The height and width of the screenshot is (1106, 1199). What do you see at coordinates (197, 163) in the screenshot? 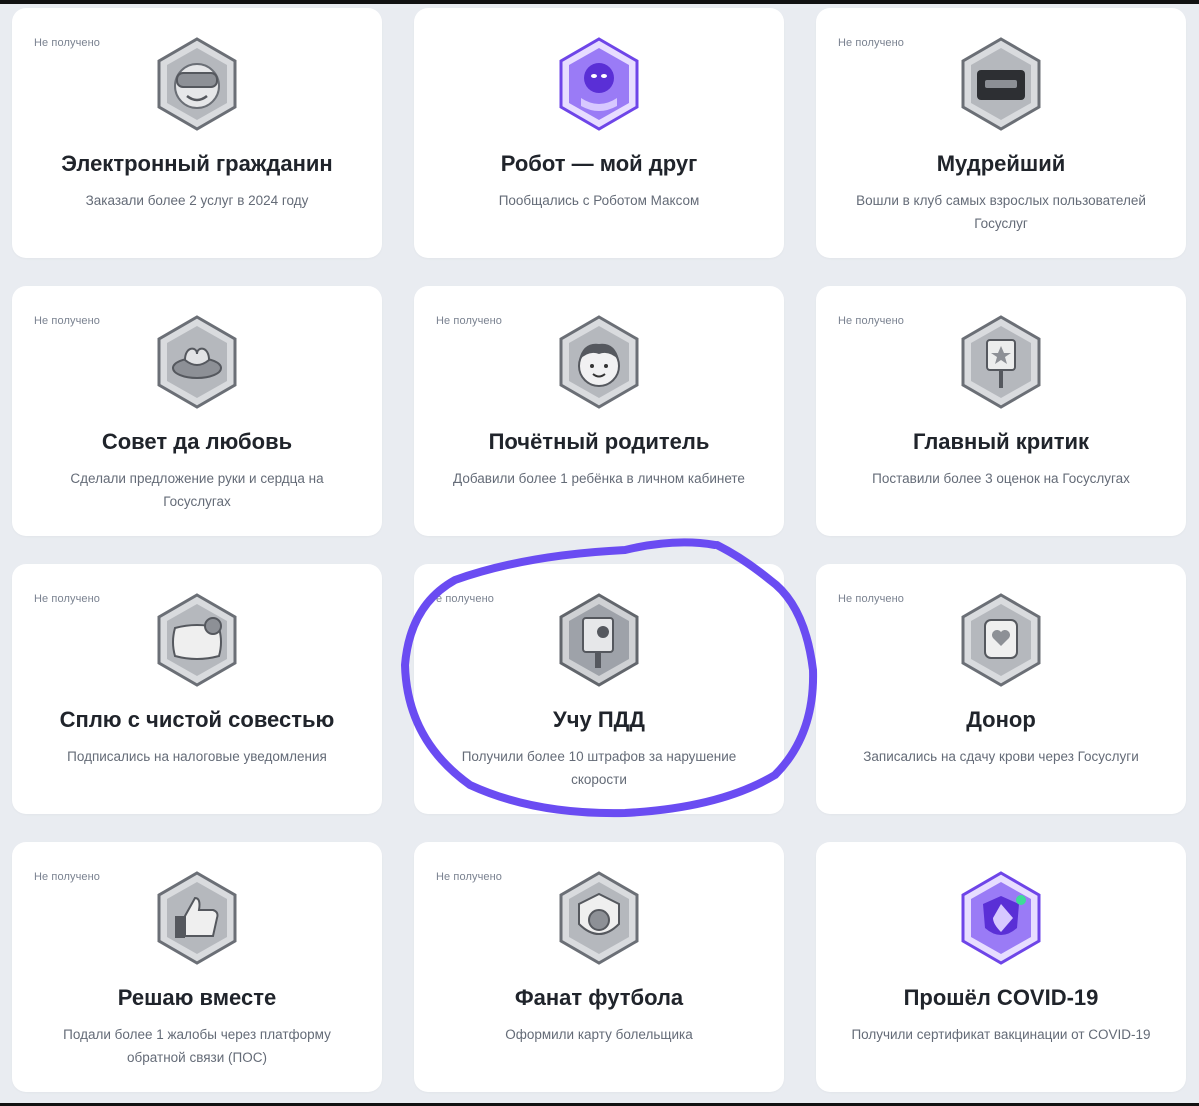
I see `achievement-title: Электронный гражданин` at bounding box center [197, 163].